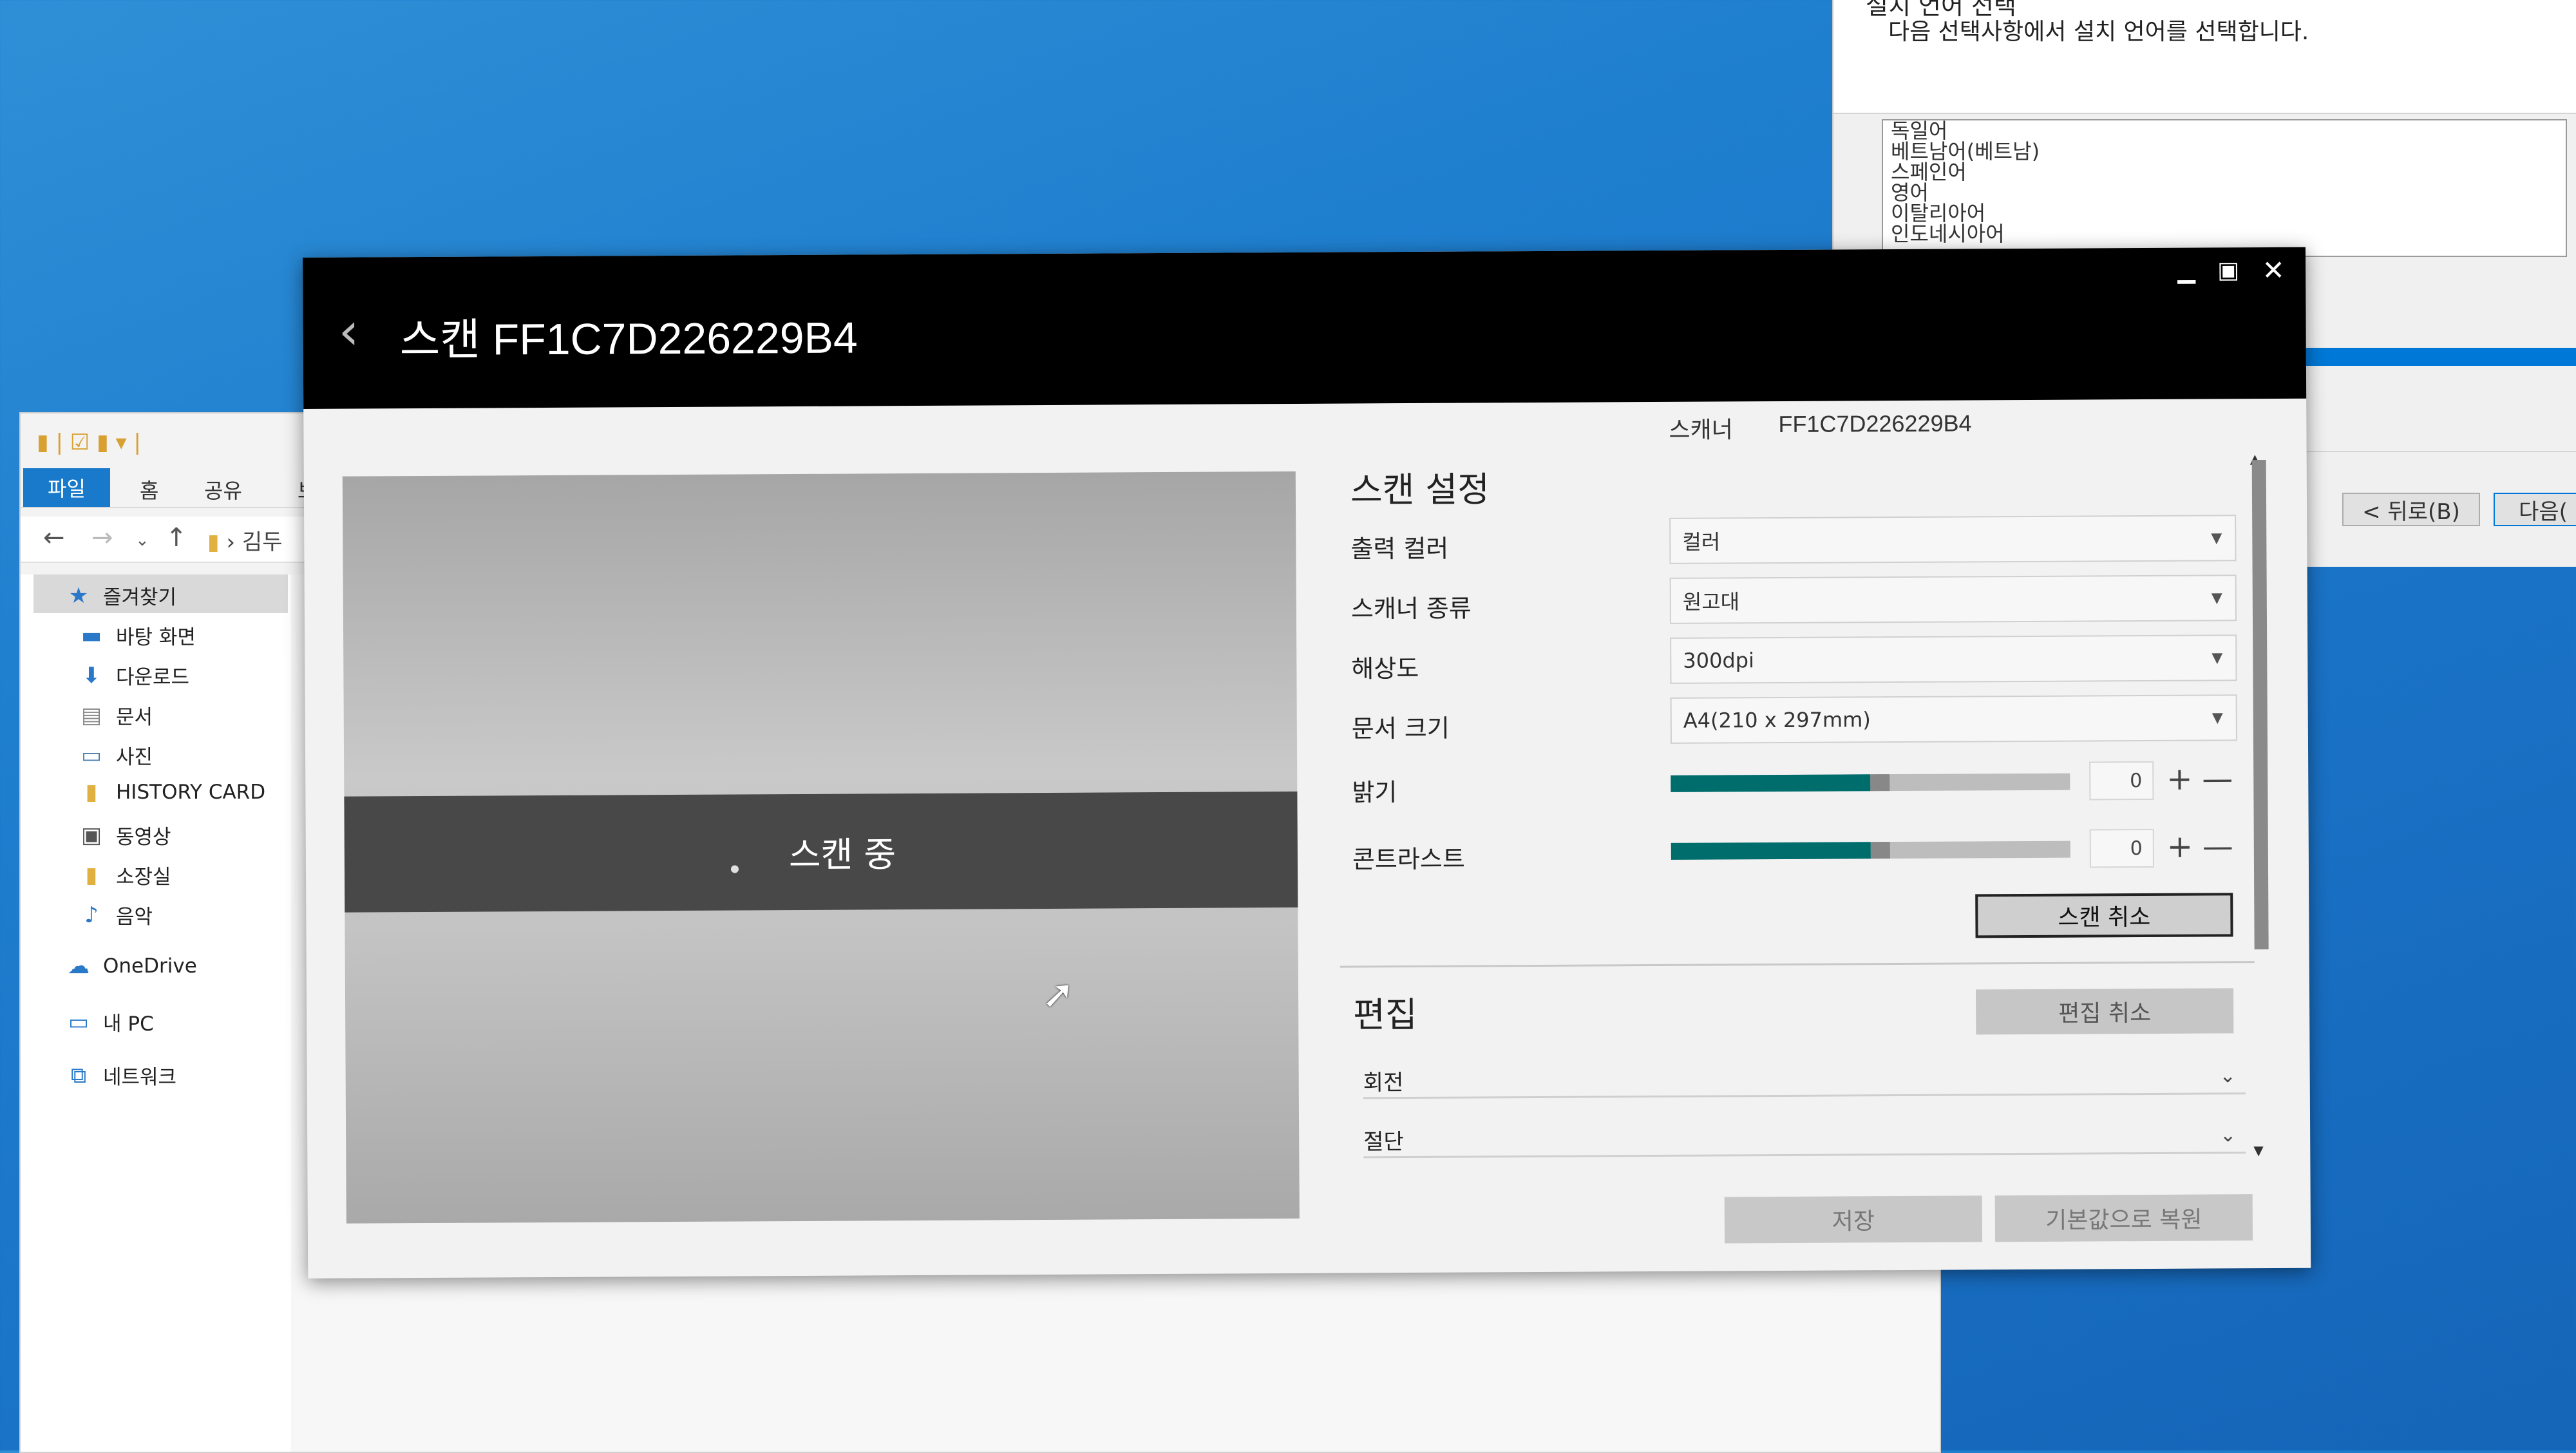 The width and height of the screenshot is (2576, 1453). Describe the element at coordinates (1384, 1082) in the screenshot. I see `accordion-label: 회전` at that location.